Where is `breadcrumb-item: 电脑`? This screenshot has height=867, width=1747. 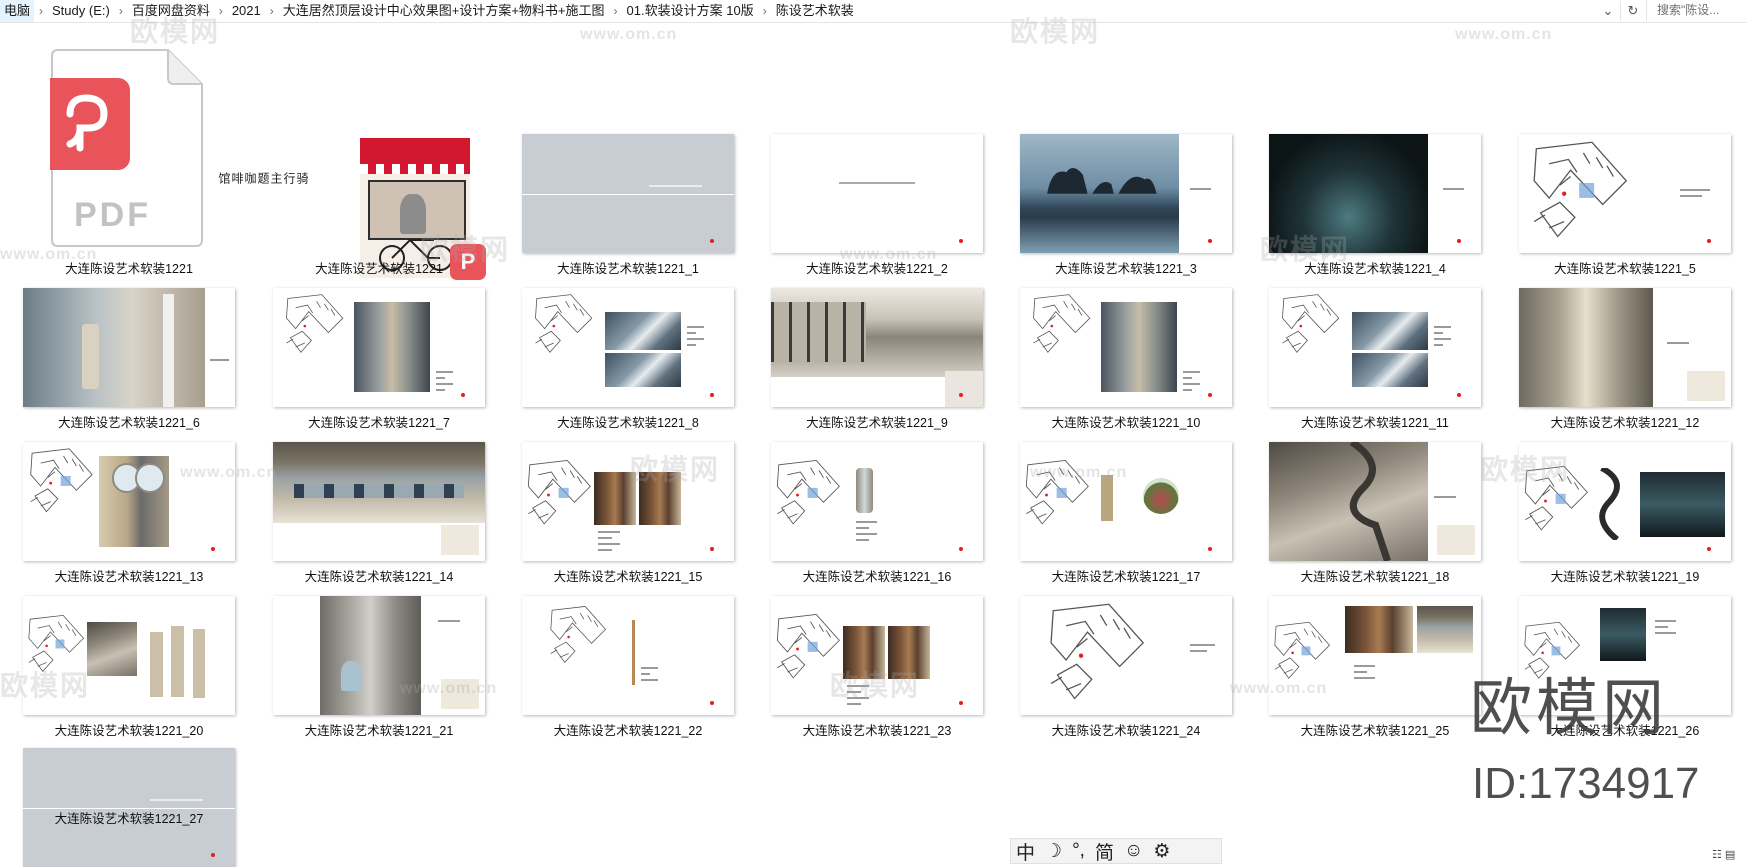
breadcrumb-item: 电脑 is located at coordinates (17, 11).